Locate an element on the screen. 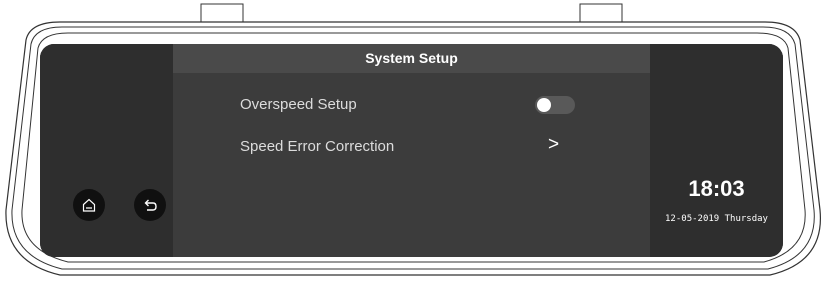 This screenshot has width=825, height=287. speed-error-correction-label: Speed Error Correction is located at coordinates (317, 146).